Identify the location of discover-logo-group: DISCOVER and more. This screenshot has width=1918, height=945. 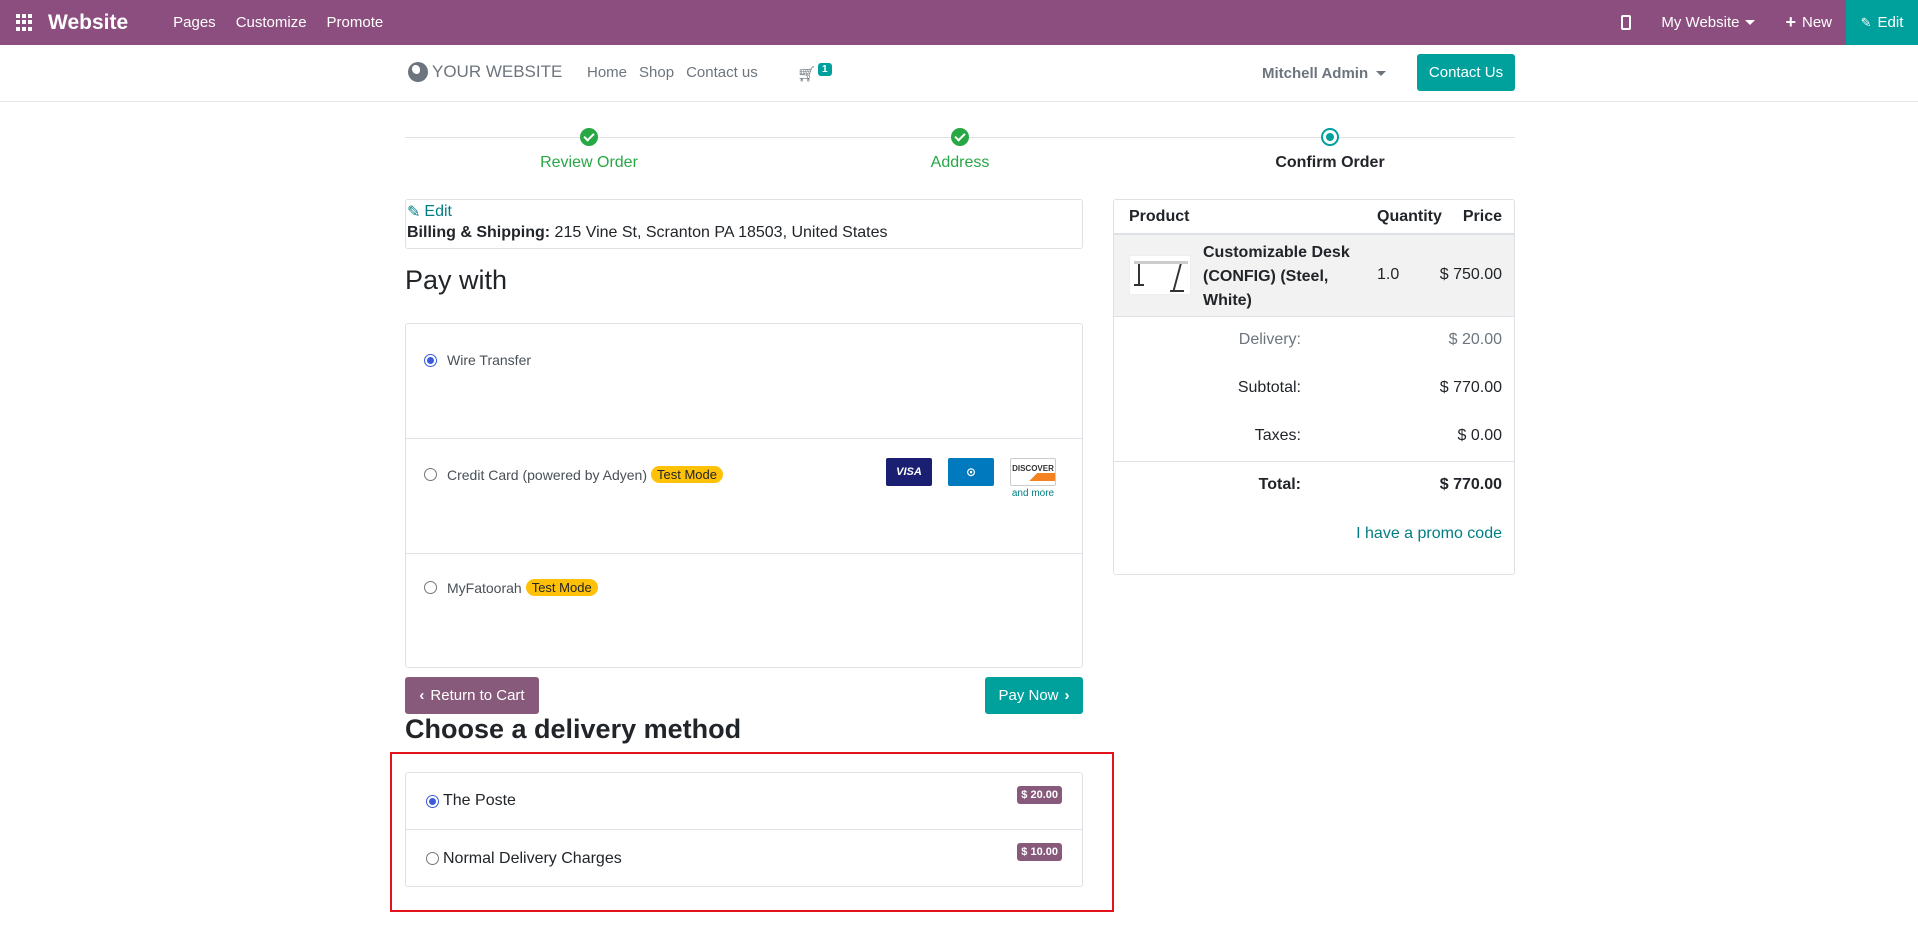
(1033, 478).